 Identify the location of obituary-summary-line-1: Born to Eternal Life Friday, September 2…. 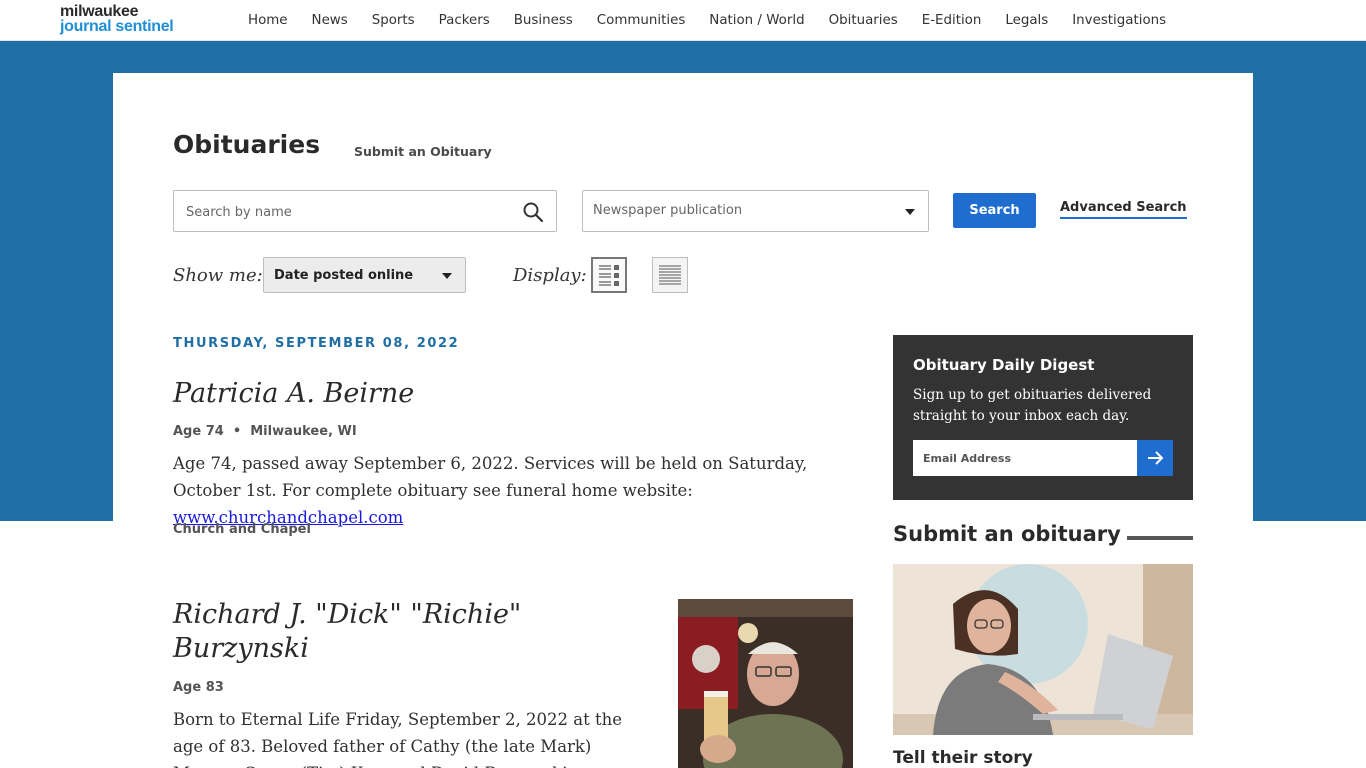
(398, 719).